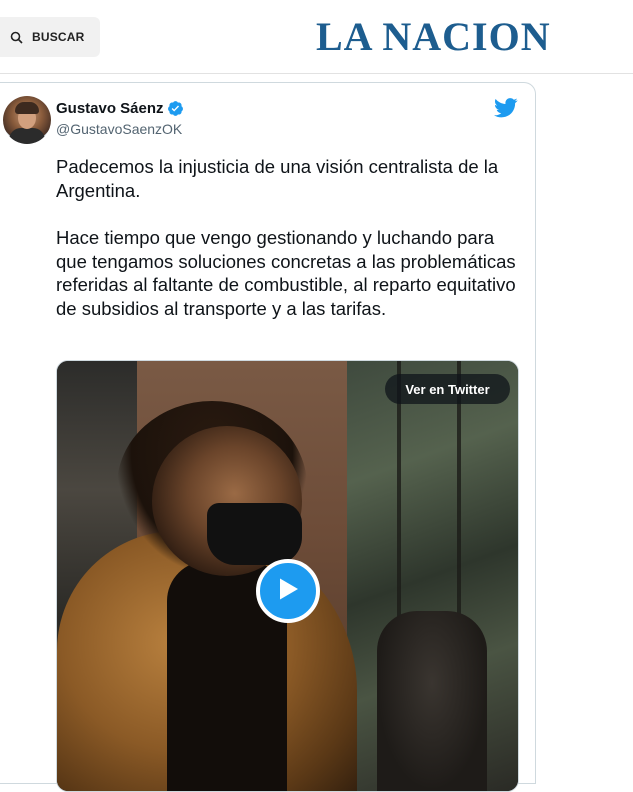  What do you see at coordinates (432, 701) in the screenshot?
I see `background-person` at bounding box center [432, 701].